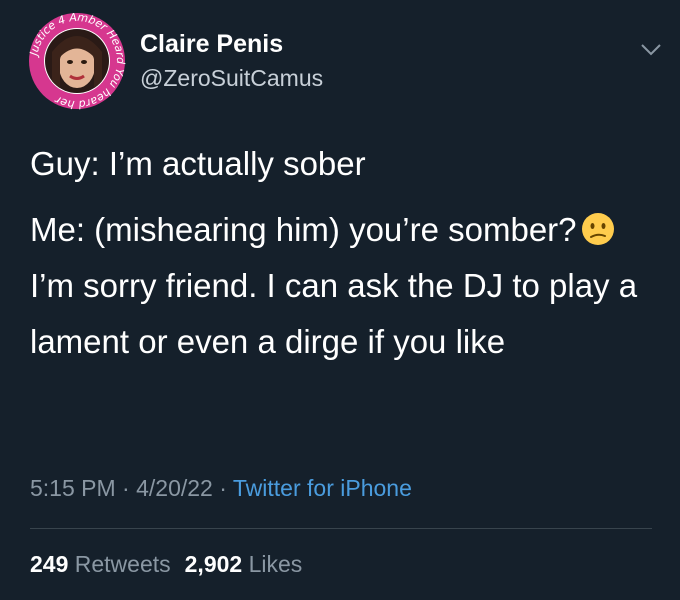 The width and height of the screenshot is (680, 600). Describe the element at coordinates (651, 49) in the screenshot. I see `chevron-down-icon` at that location.